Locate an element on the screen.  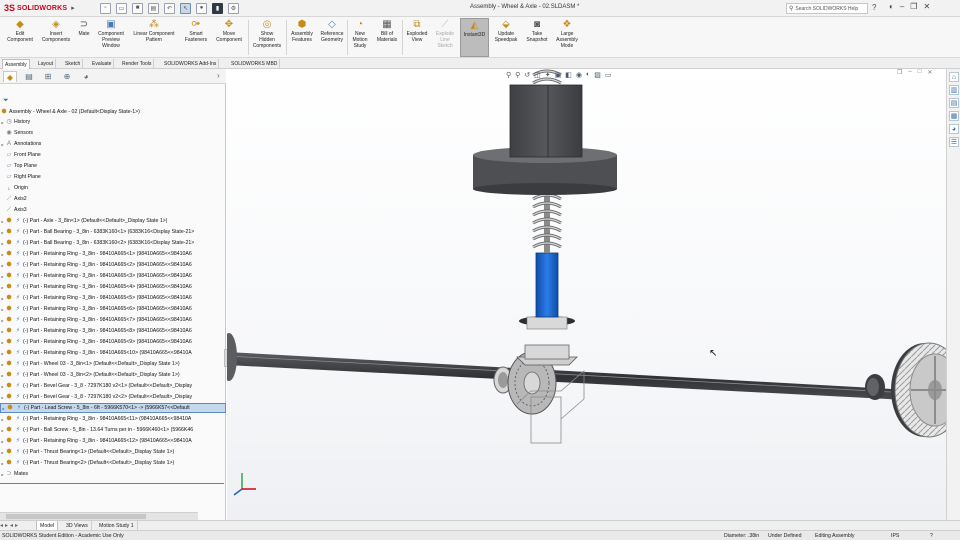
rebuild-icon: ● is located at coordinates (201, 8).